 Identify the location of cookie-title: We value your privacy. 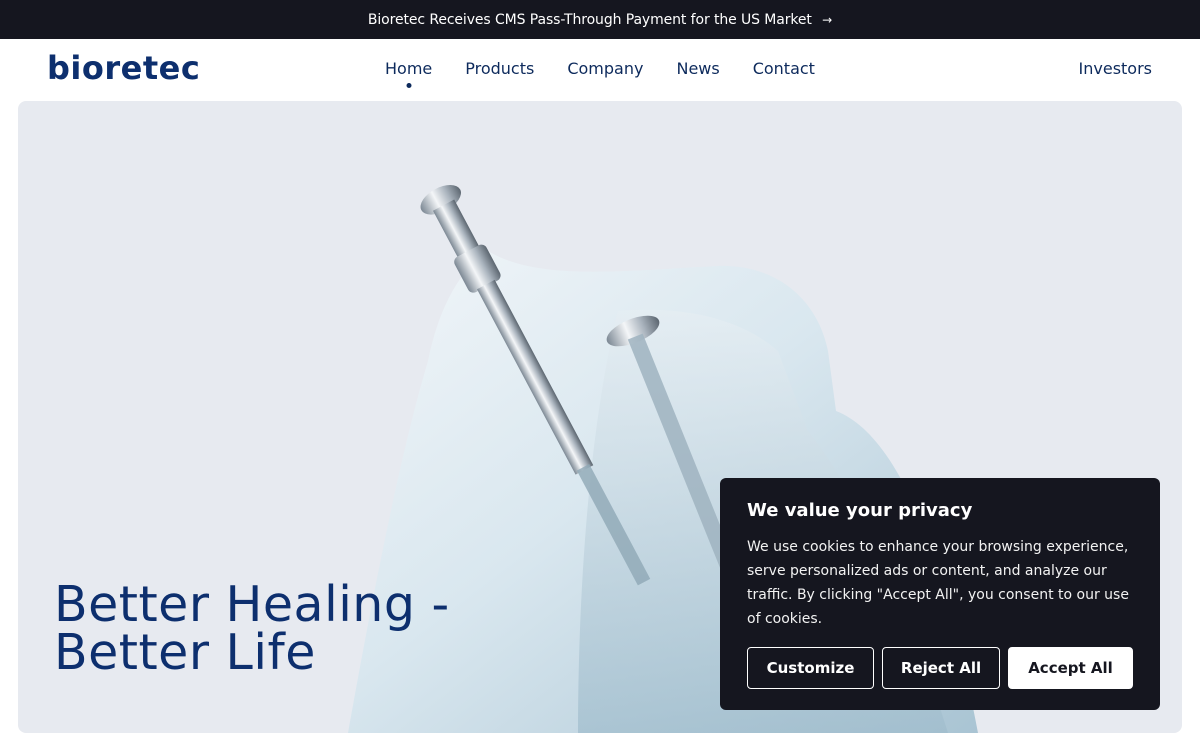
(860, 510).